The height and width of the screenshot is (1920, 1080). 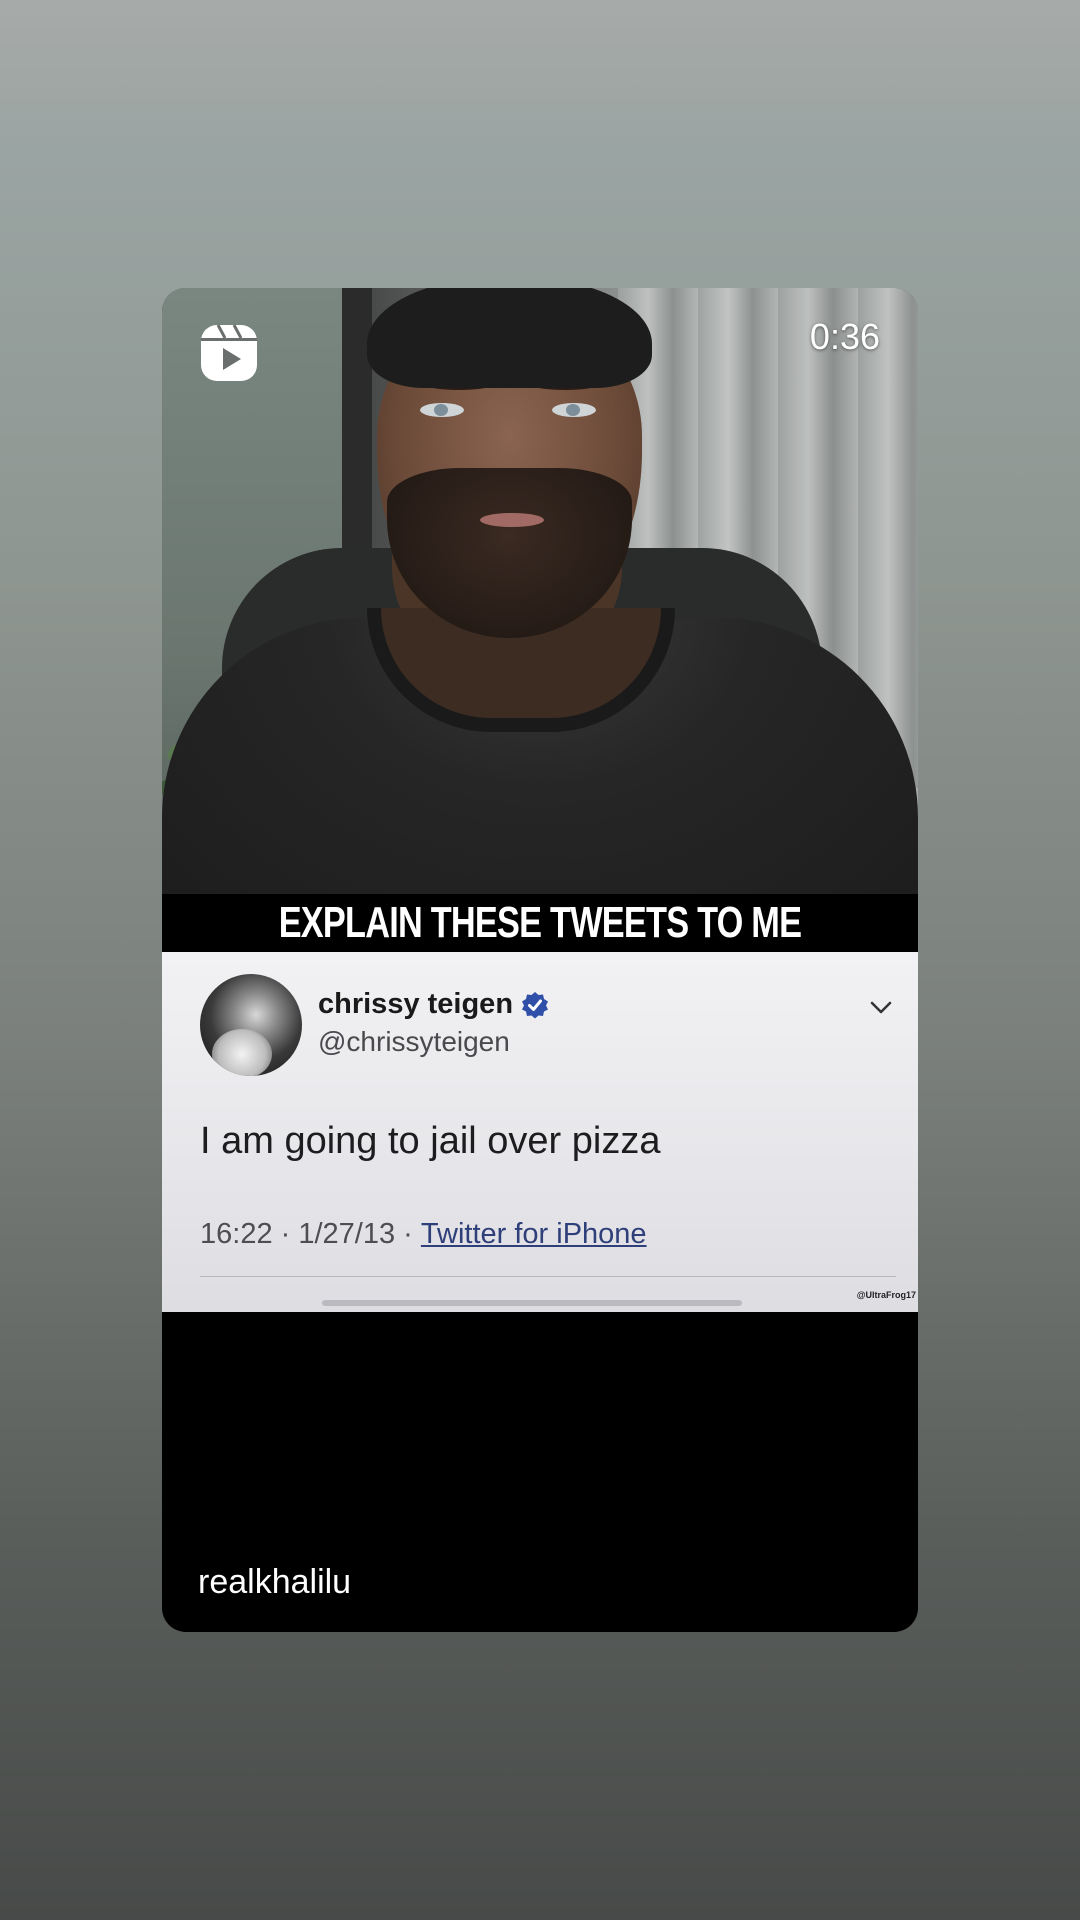 What do you see at coordinates (415, 1004) in the screenshot?
I see `tweet-display-name: chrissy teigen` at bounding box center [415, 1004].